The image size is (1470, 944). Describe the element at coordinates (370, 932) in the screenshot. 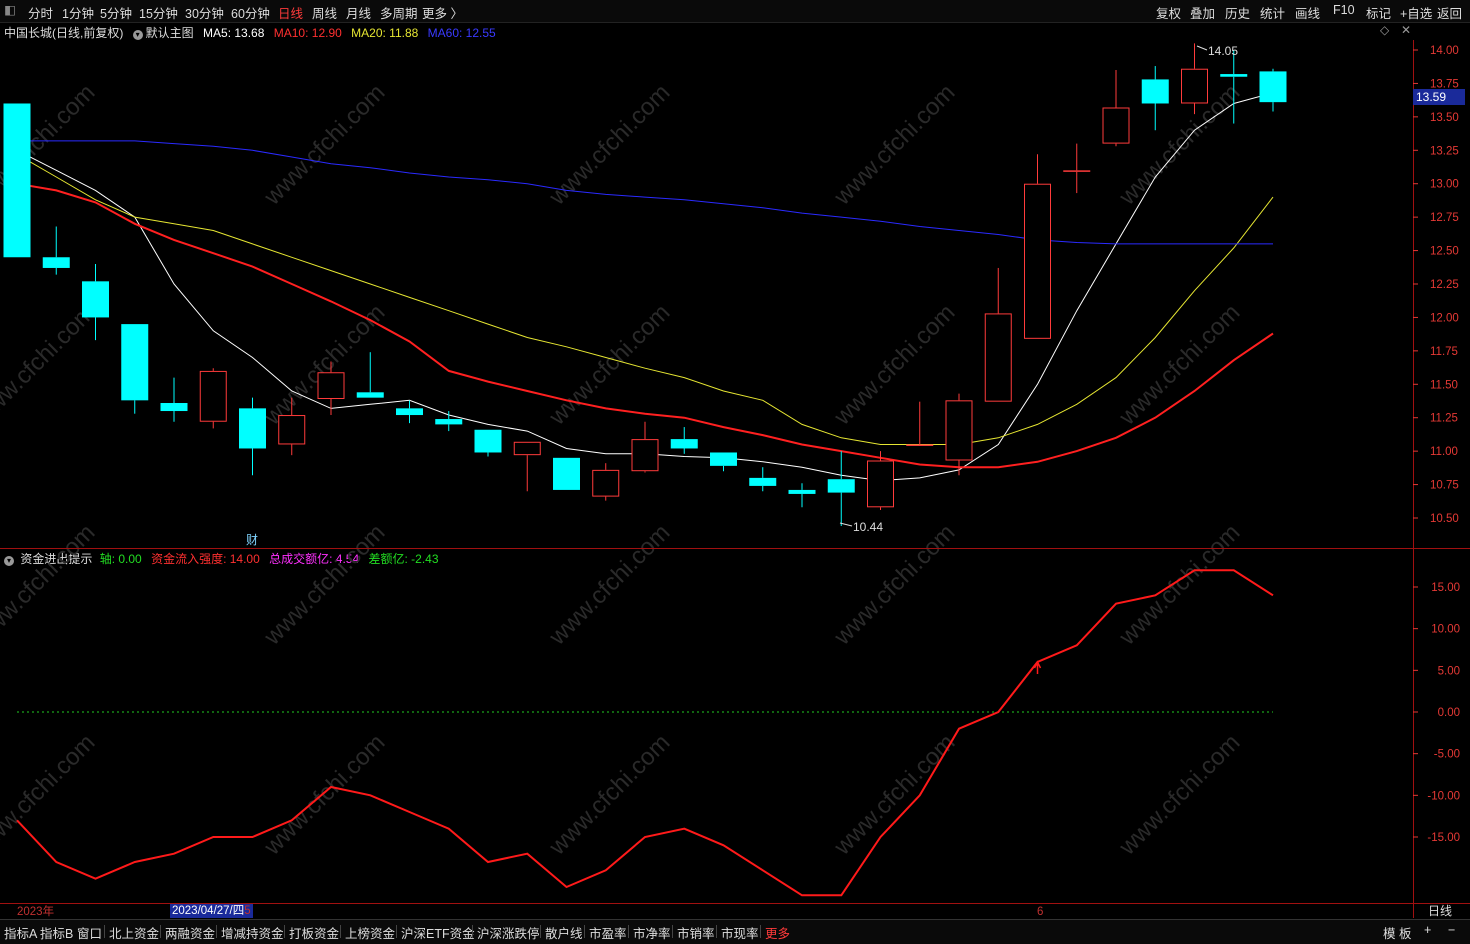

I see `tab-billboard: 上榜资金` at that location.